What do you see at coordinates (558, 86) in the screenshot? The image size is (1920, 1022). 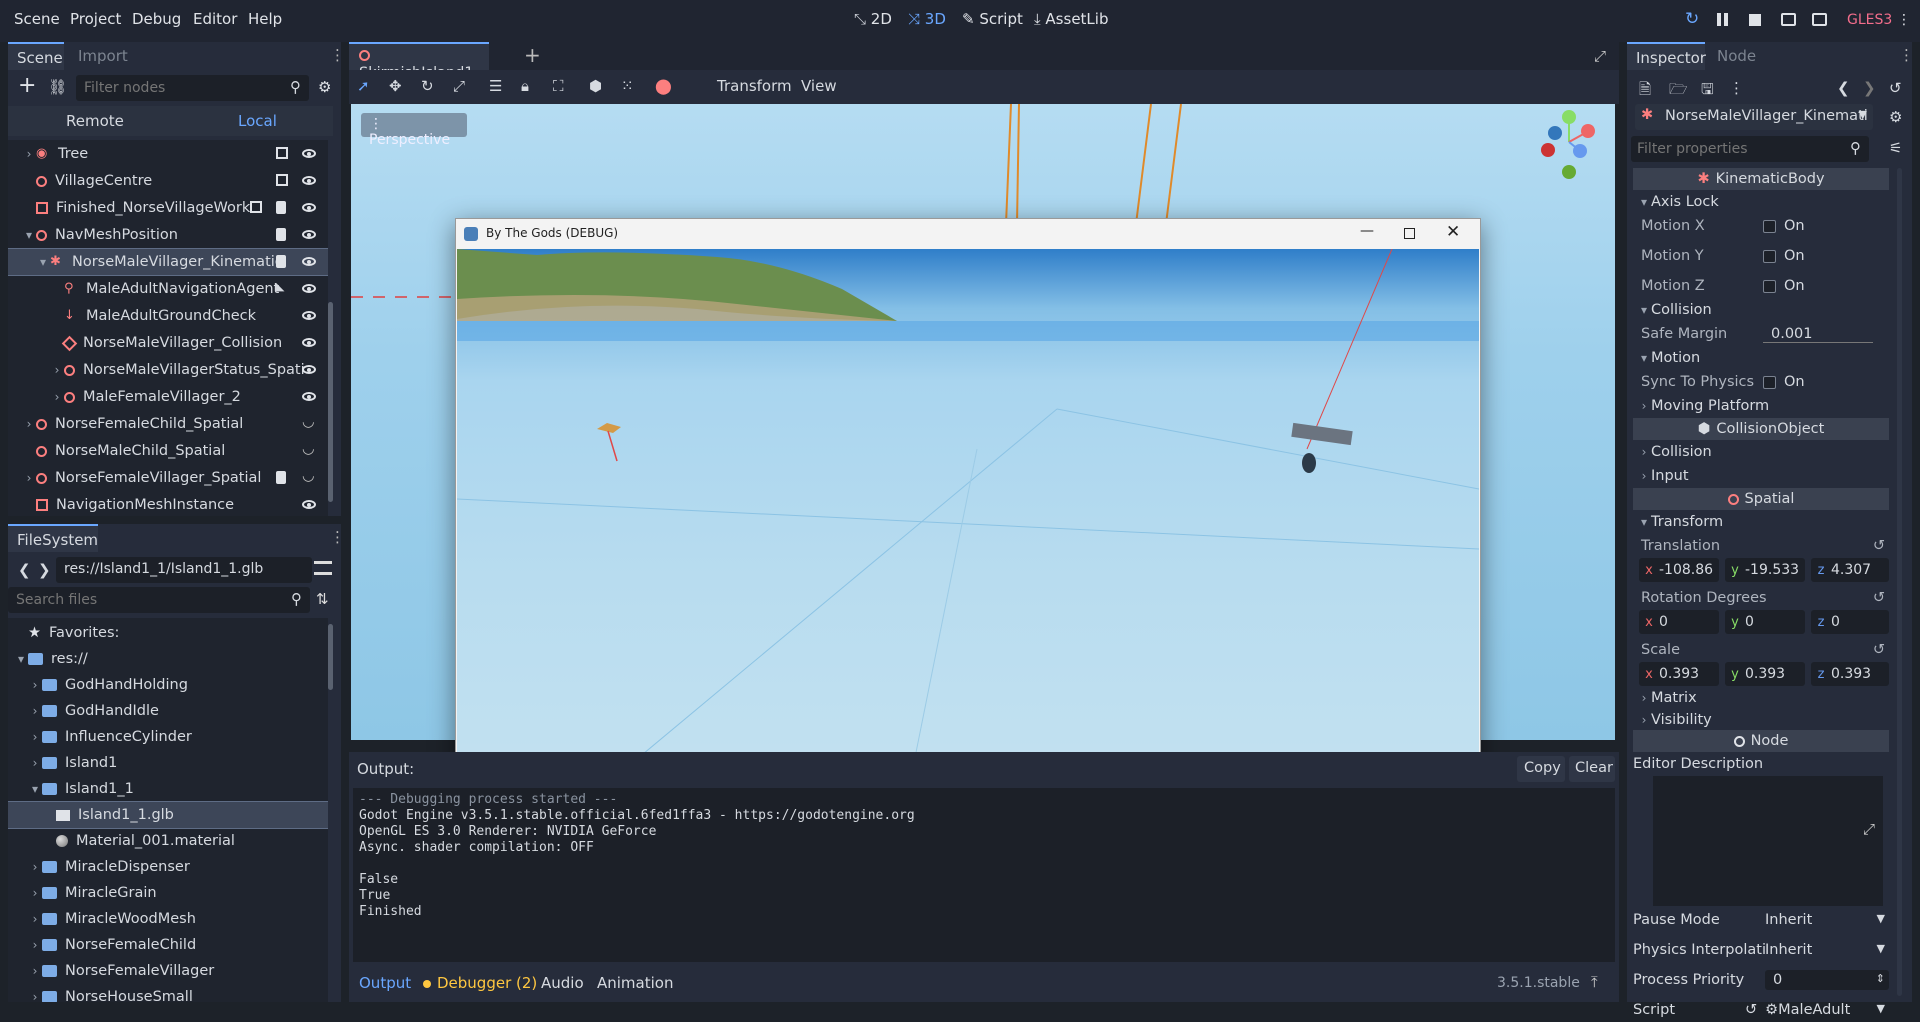 I see `group-icon: ⛶` at bounding box center [558, 86].